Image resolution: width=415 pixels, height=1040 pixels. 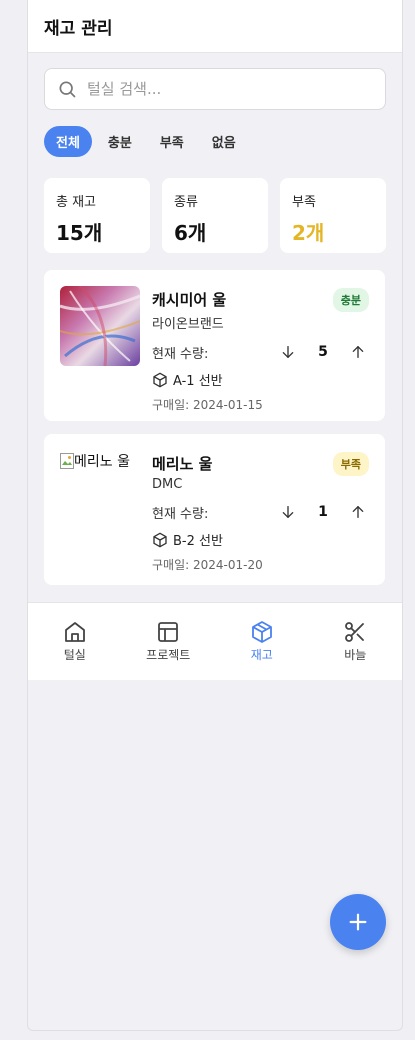 What do you see at coordinates (67, 89) in the screenshot?
I see `search-icon` at bounding box center [67, 89].